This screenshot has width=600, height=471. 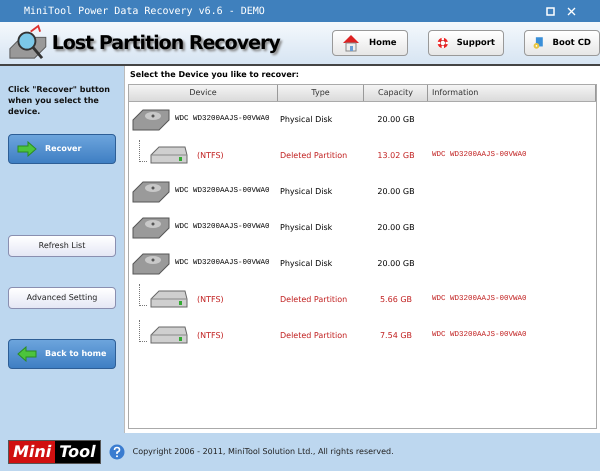 What do you see at coordinates (214, 75) in the screenshot?
I see `prompt-text: Select the Device you like to recover:` at bounding box center [214, 75].